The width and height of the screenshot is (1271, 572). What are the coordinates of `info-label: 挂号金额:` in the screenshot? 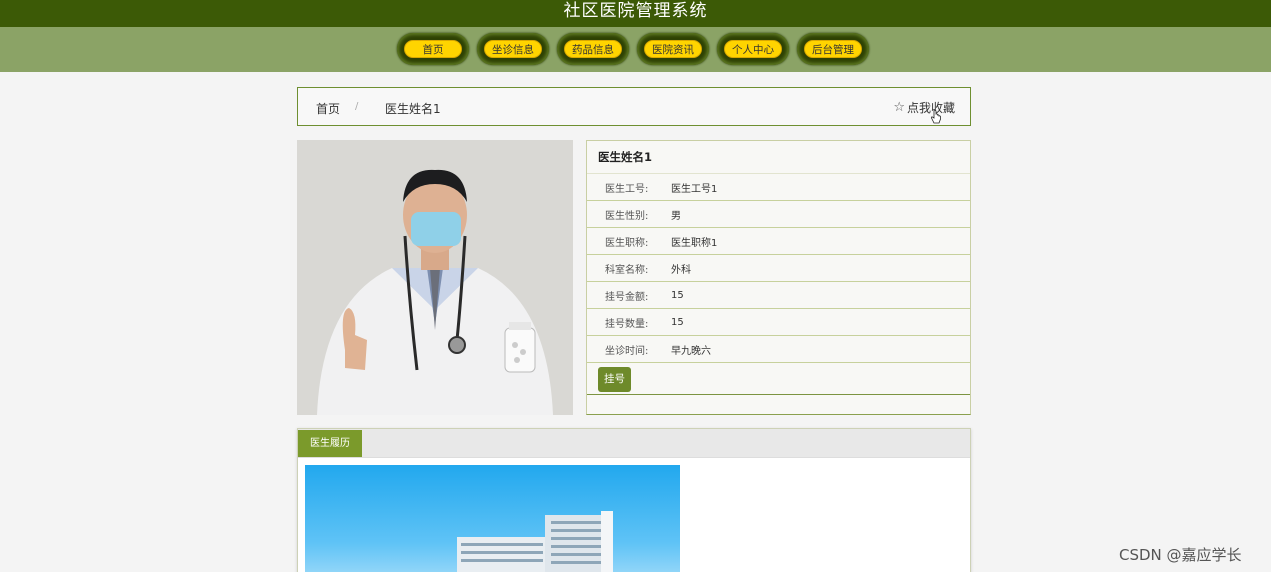 It's located at (627, 297).